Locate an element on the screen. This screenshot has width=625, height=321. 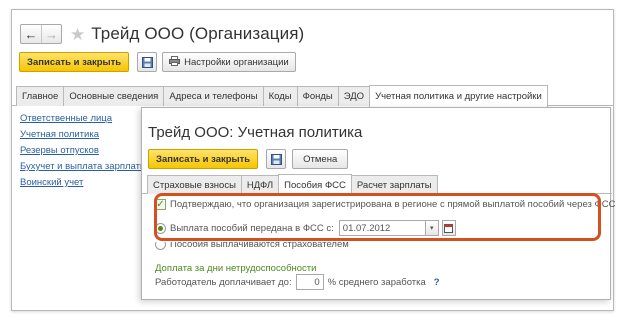
navigation-buttons: ← → is located at coordinates (41, 34).